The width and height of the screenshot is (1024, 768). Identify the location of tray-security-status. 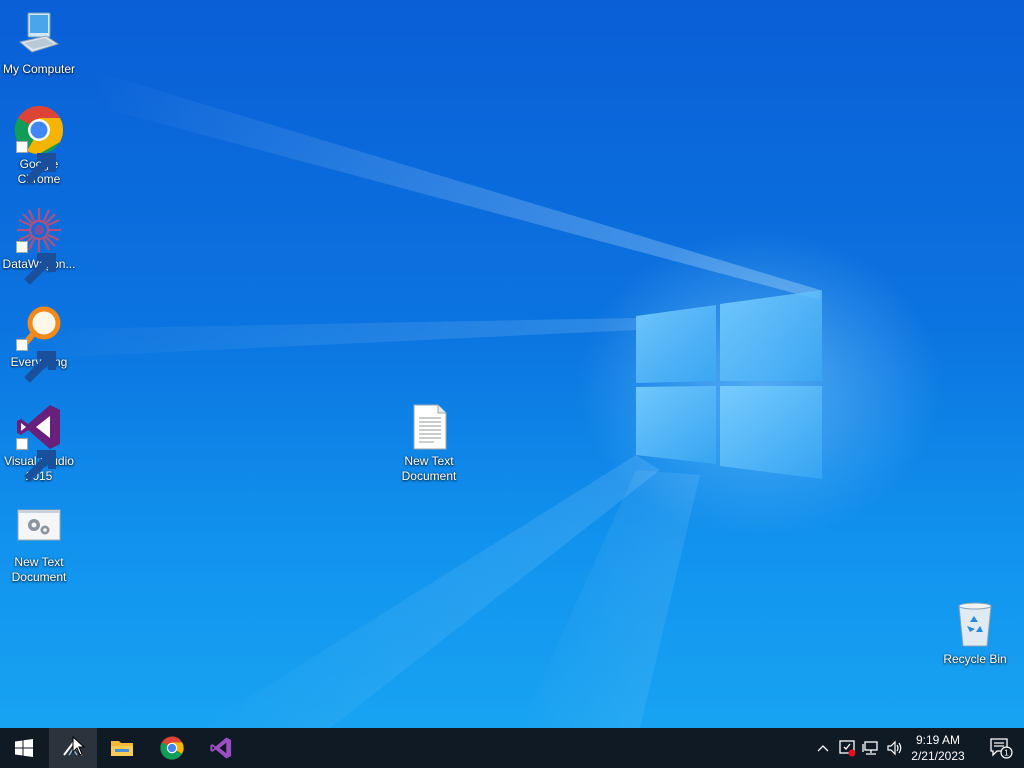
(847, 748).